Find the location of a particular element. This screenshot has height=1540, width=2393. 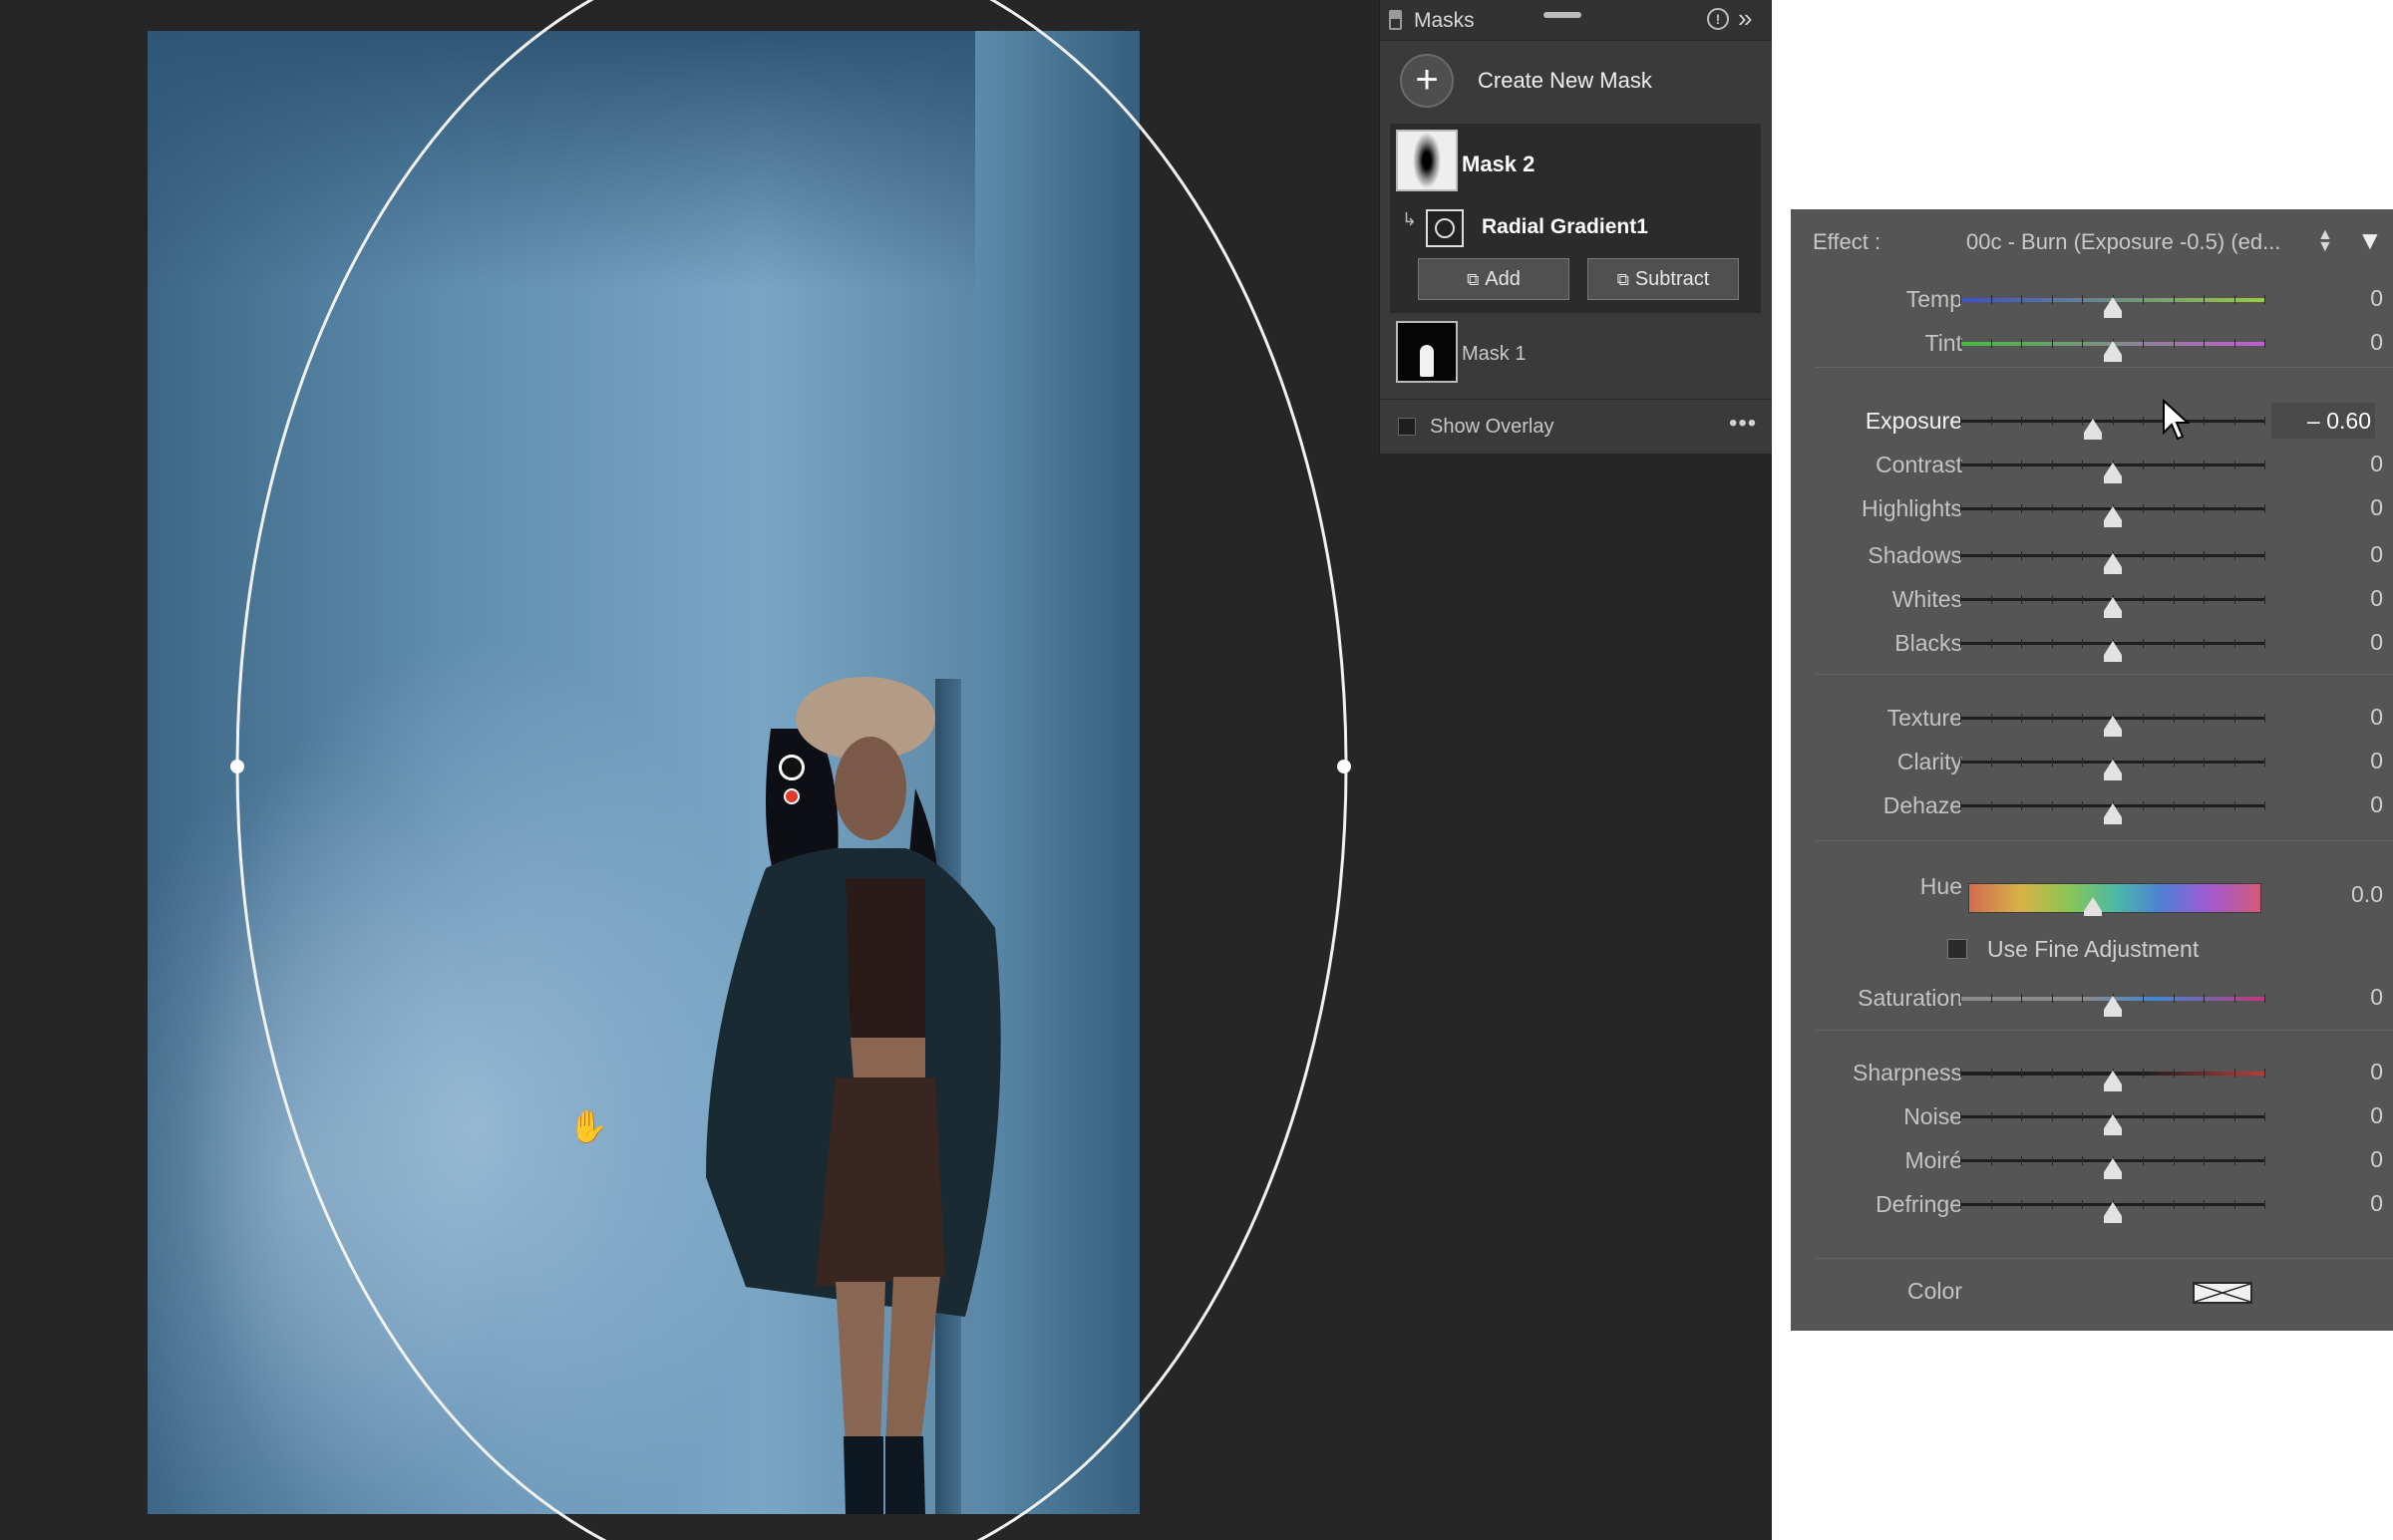

collapse-panel-icon: » is located at coordinates (1745, 19).